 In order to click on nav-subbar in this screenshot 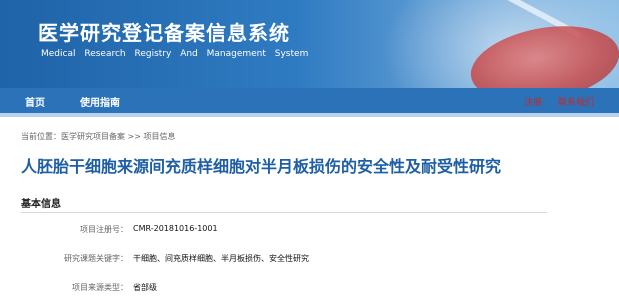, I will do `click(309, 115)`.